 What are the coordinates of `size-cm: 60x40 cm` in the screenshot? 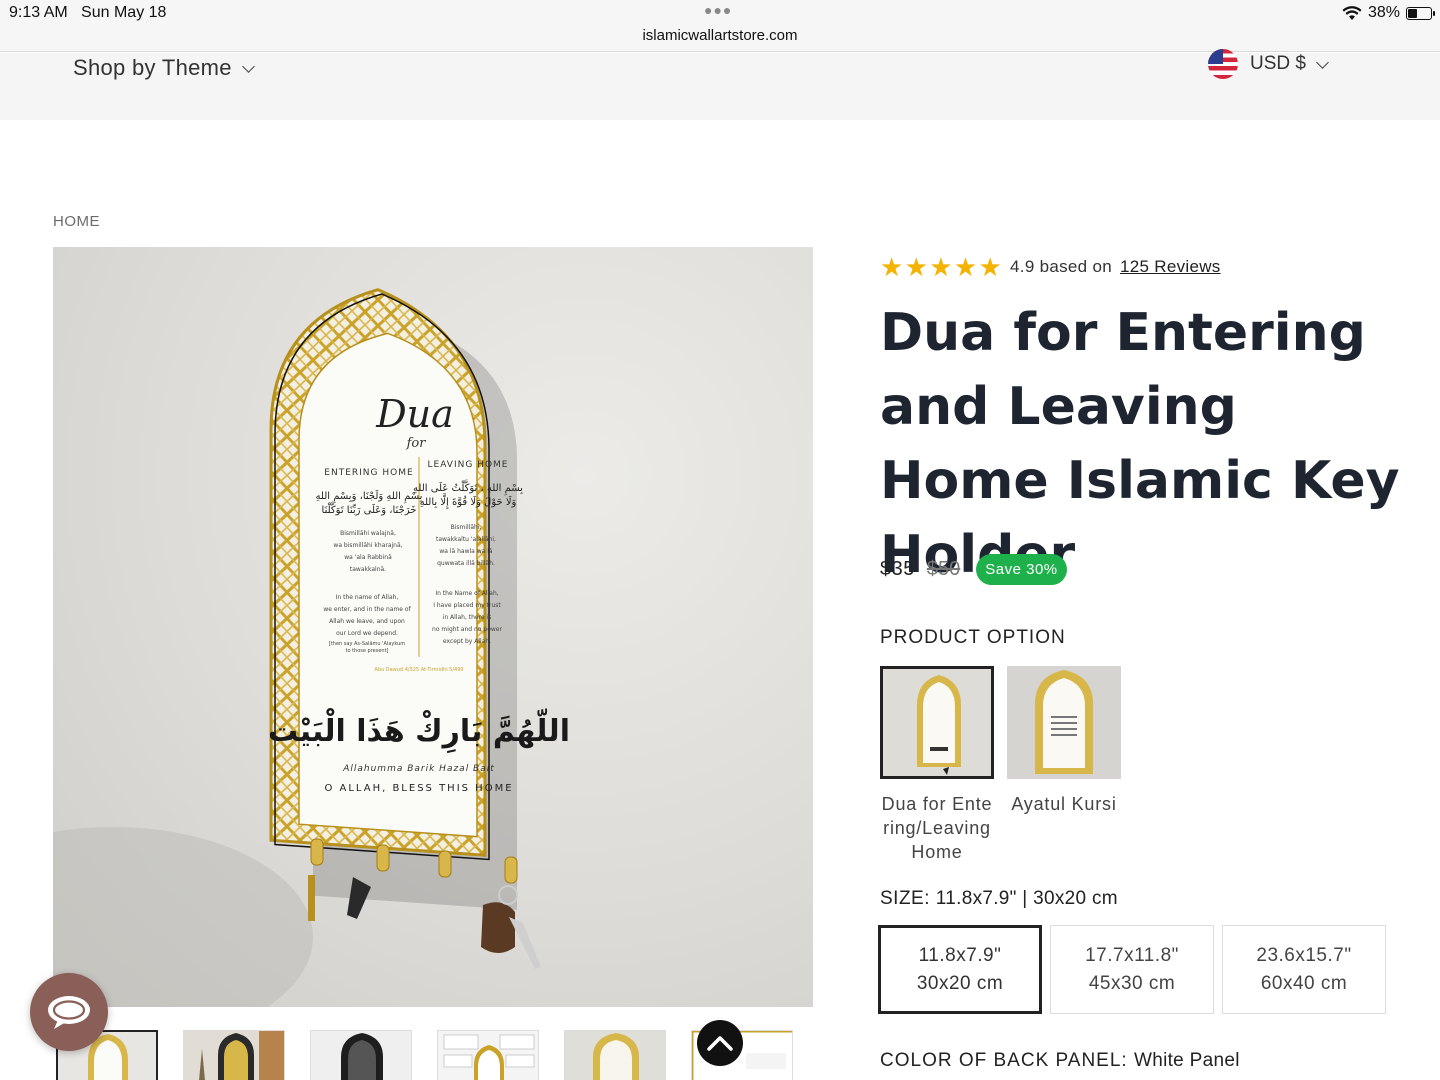 It's located at (1304, 983).